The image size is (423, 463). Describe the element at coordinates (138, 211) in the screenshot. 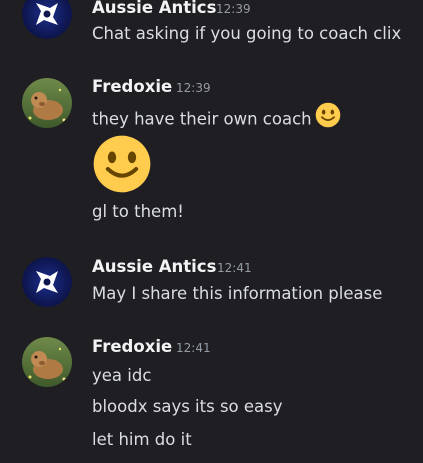

I see `message-text: gl to them!` at that location.